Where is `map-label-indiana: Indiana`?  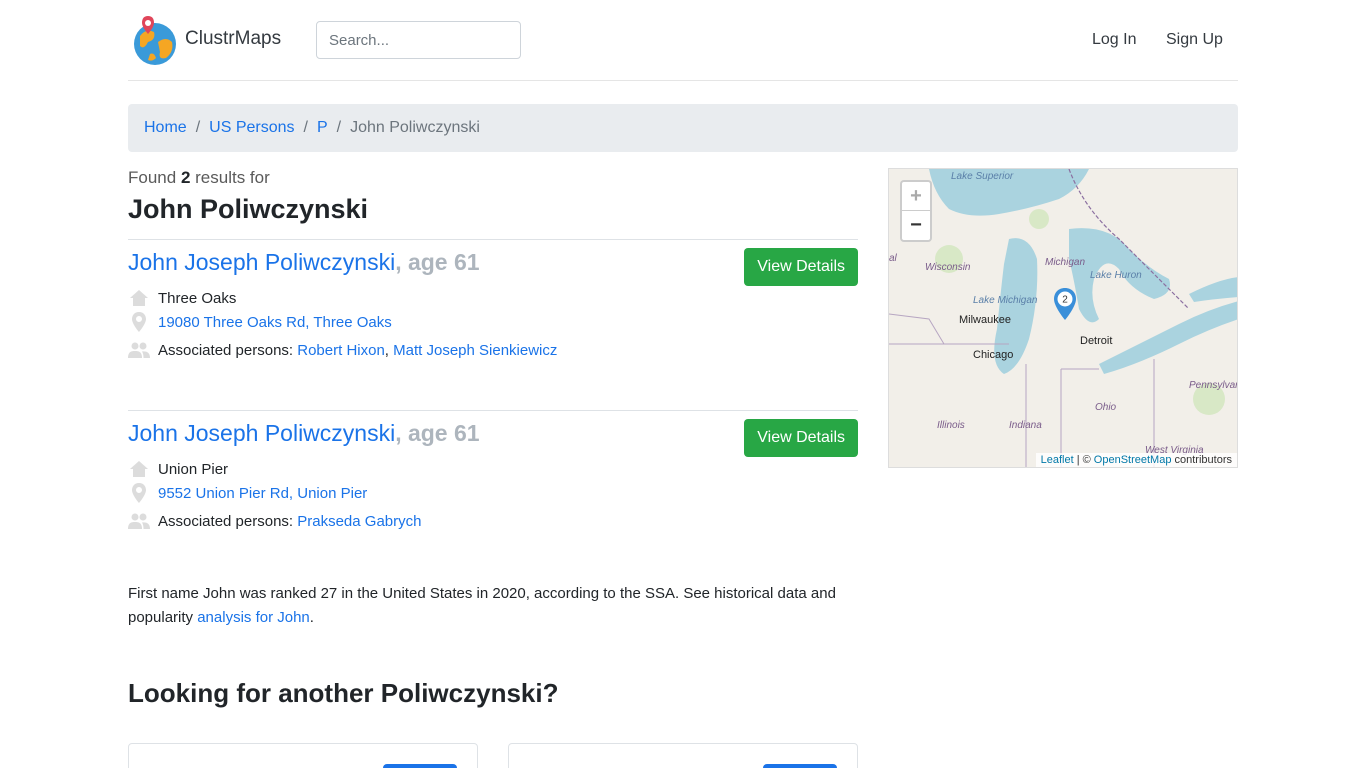 map-label-indiana: Indiana is located at coordinates (1025, 425).